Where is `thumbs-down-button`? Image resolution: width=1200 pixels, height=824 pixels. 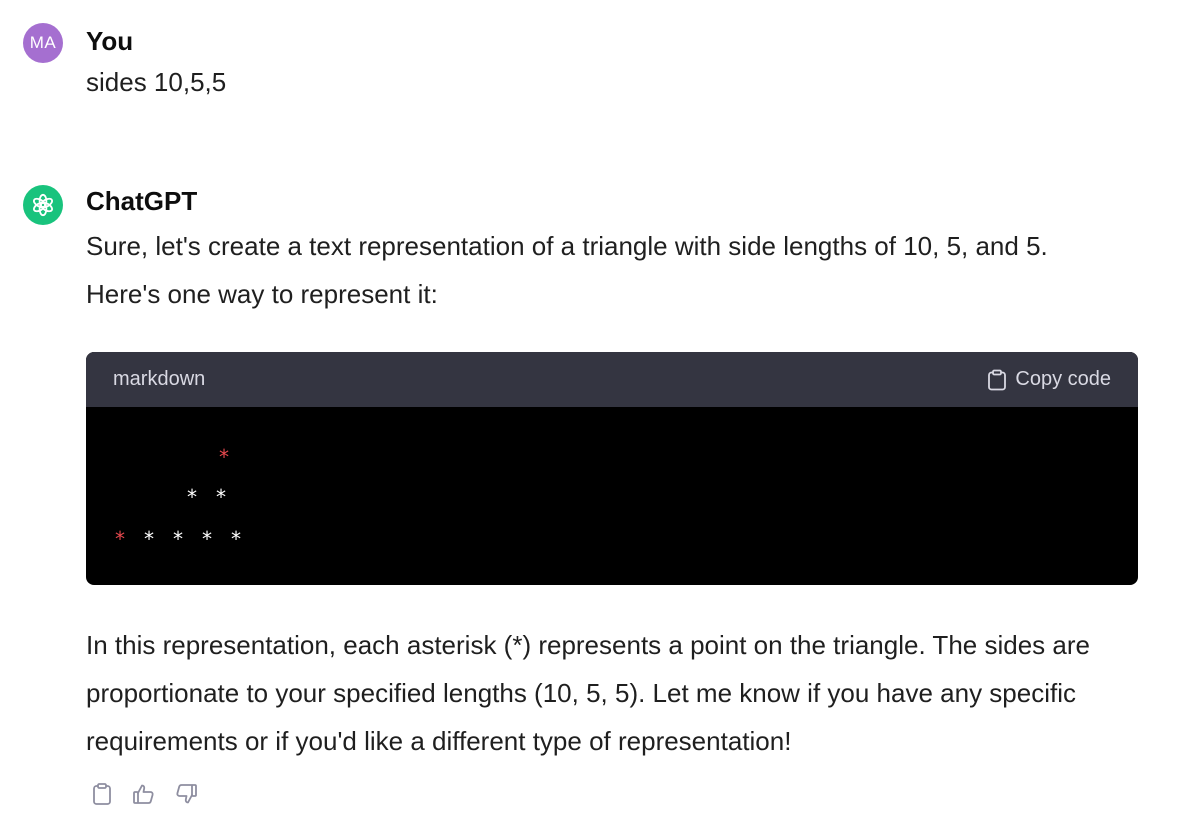 thumbs-down-button is located at coordinates (186, 794).